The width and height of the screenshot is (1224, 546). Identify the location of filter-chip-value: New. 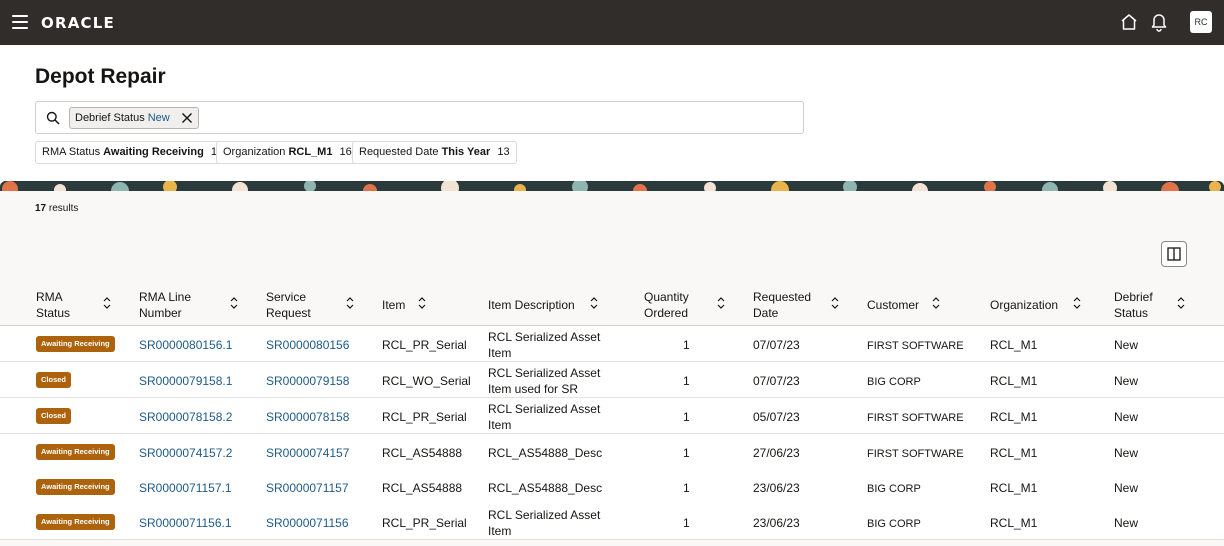
(158, 118).